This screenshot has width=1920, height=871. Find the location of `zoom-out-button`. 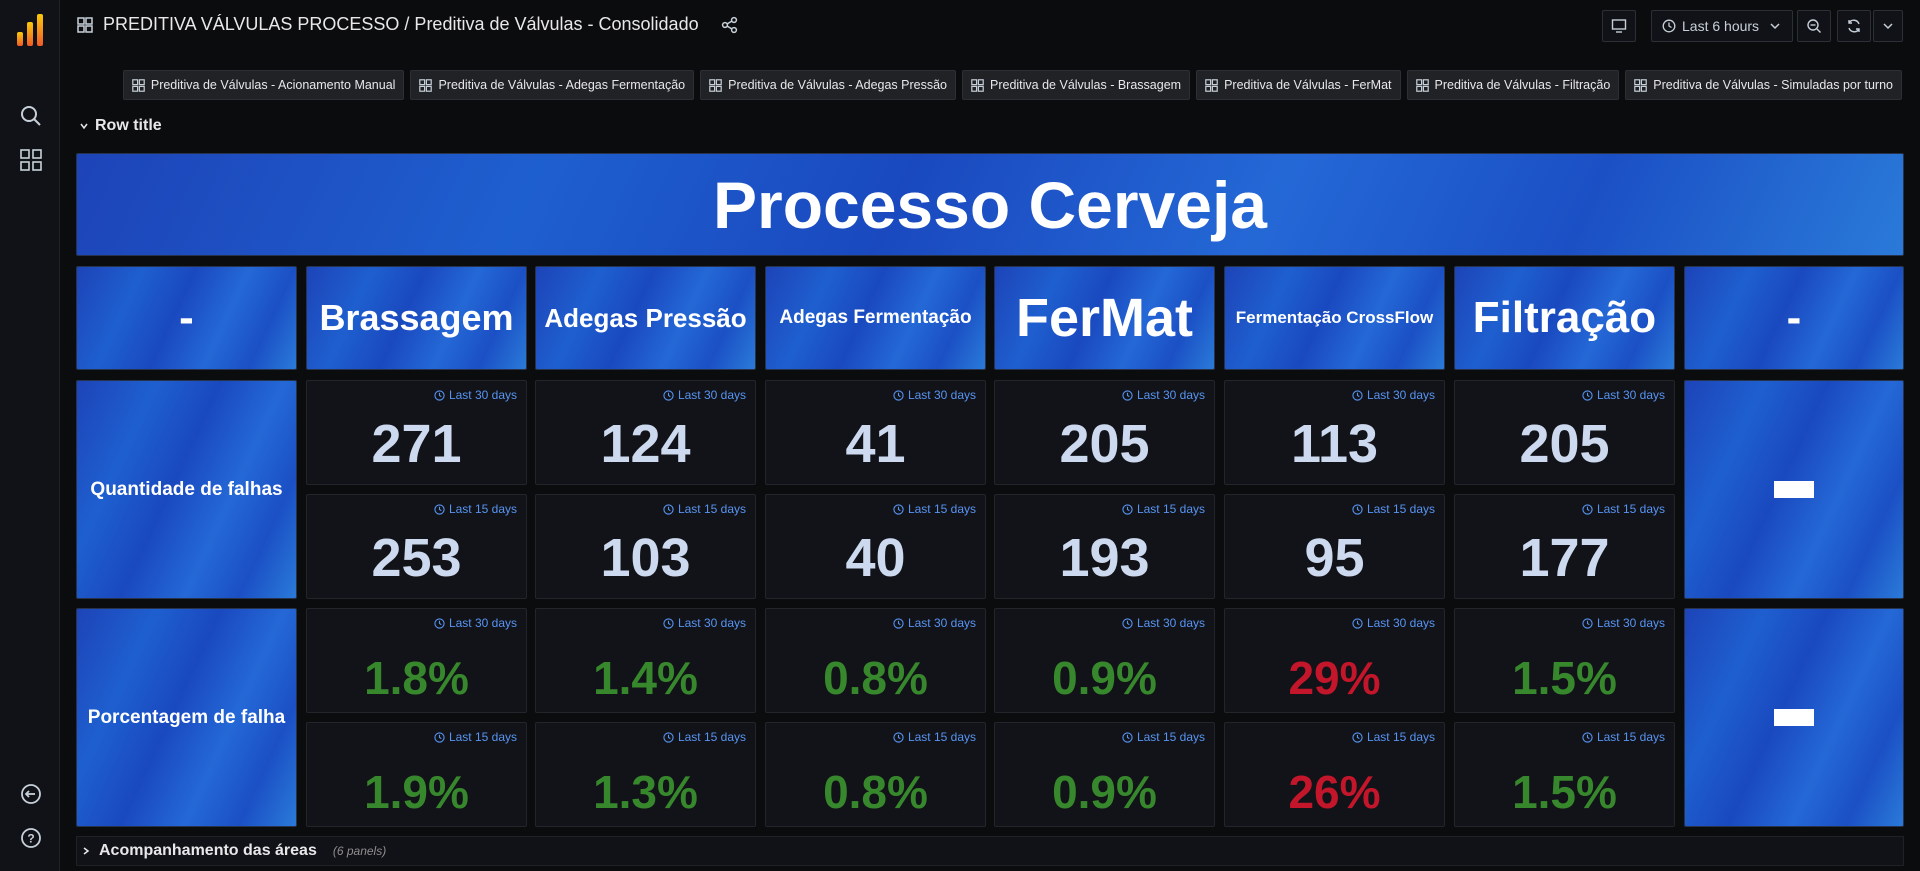

zoom-out-button is located at coordinates (1814, 26).